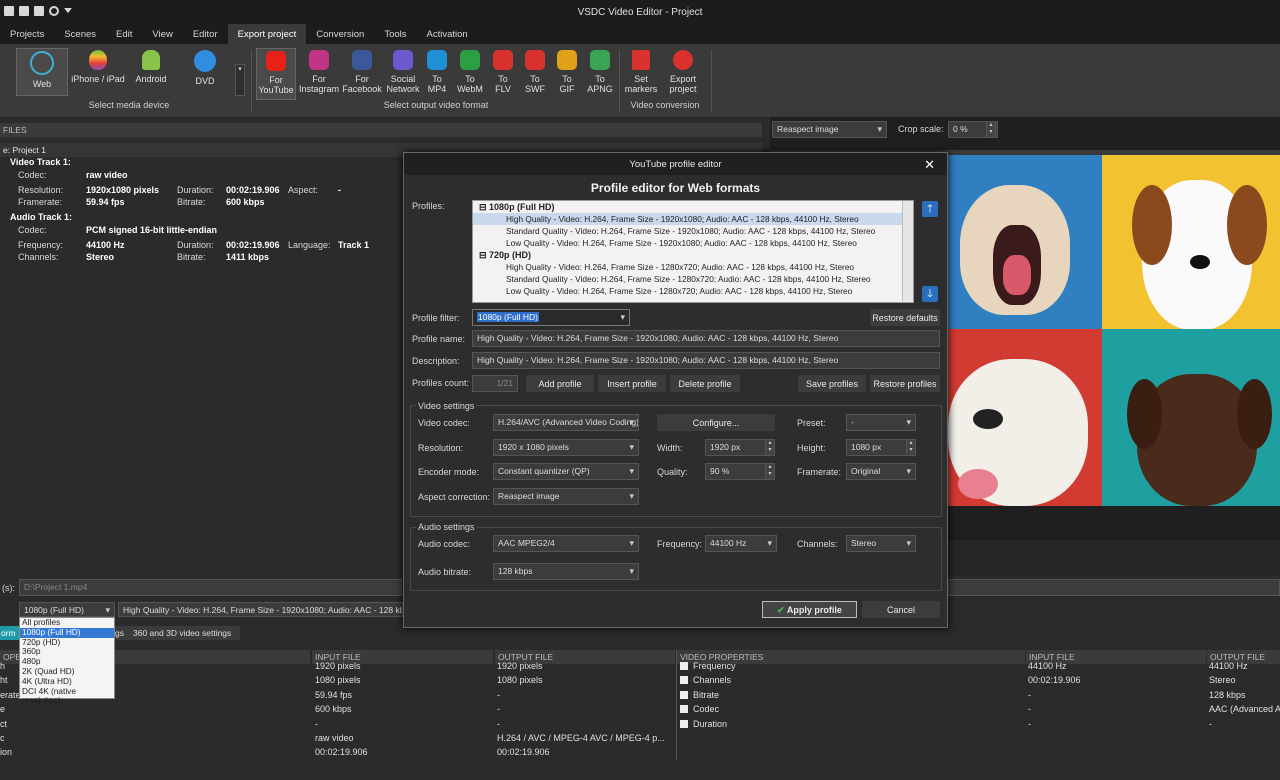 This screenshot has height=780, width=1280. Describe the element at coordinates (403, 71) in the screenshot. I see `social-network-format-button: Social Network` at that location.